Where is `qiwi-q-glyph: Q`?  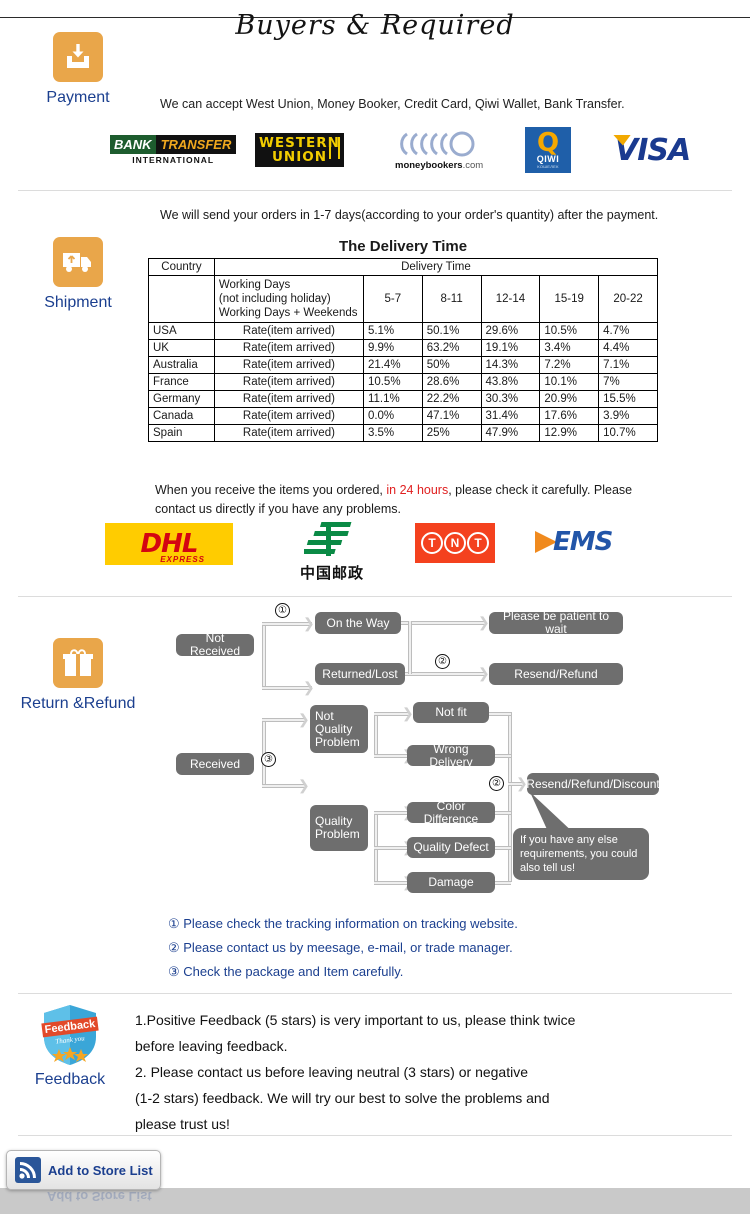 qiwi-q-glyph: Q is located at coordinates (548, 142).